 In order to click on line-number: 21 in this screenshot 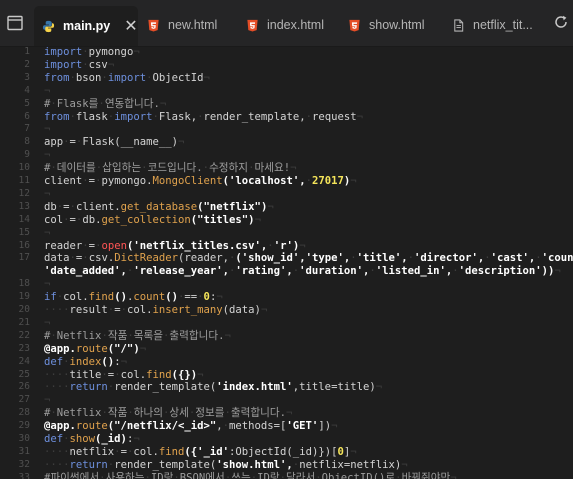, I will do `click(24, 322)`.